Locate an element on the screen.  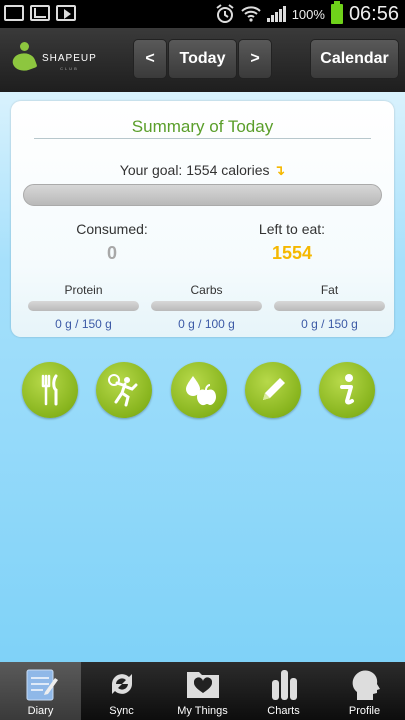
runner-icon is located at coordinates (123, 390).